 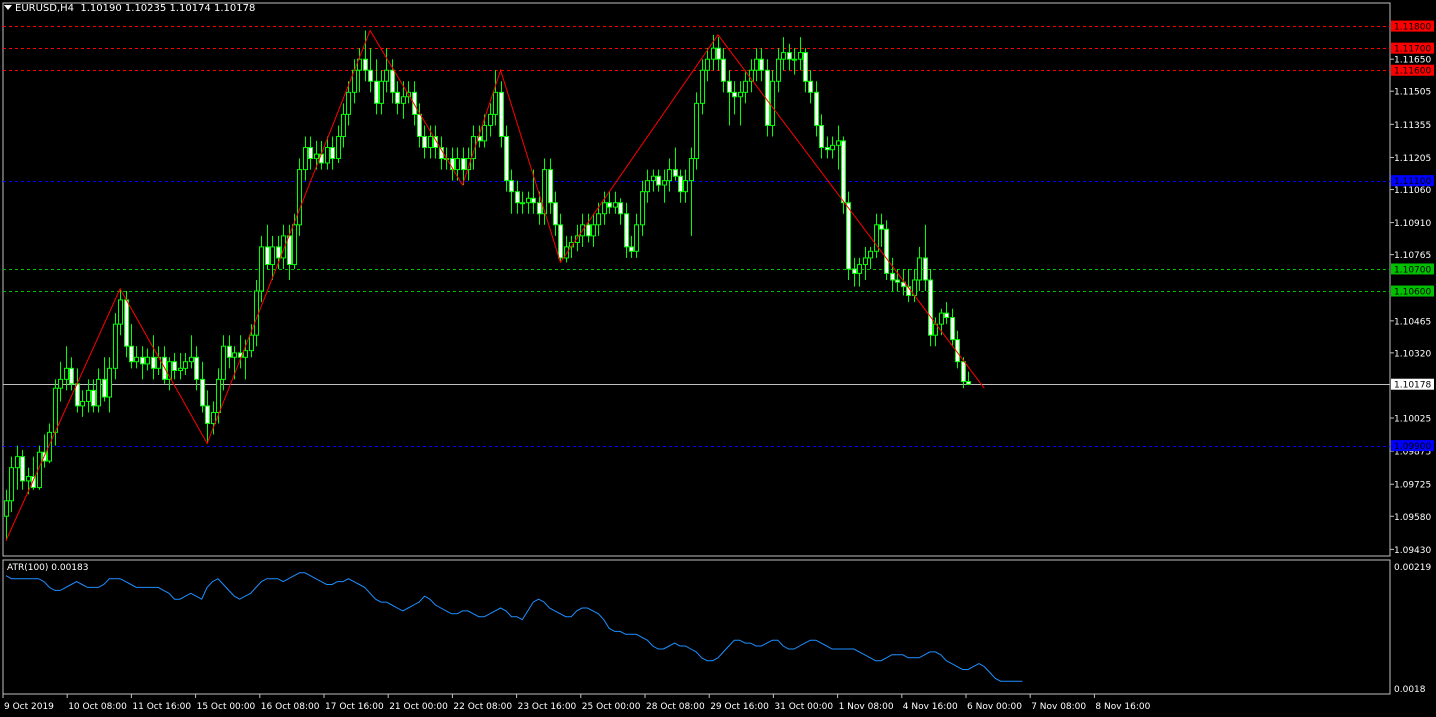 I want to click on price-tick-label: 1.11060, so click(x=1412, y=191).